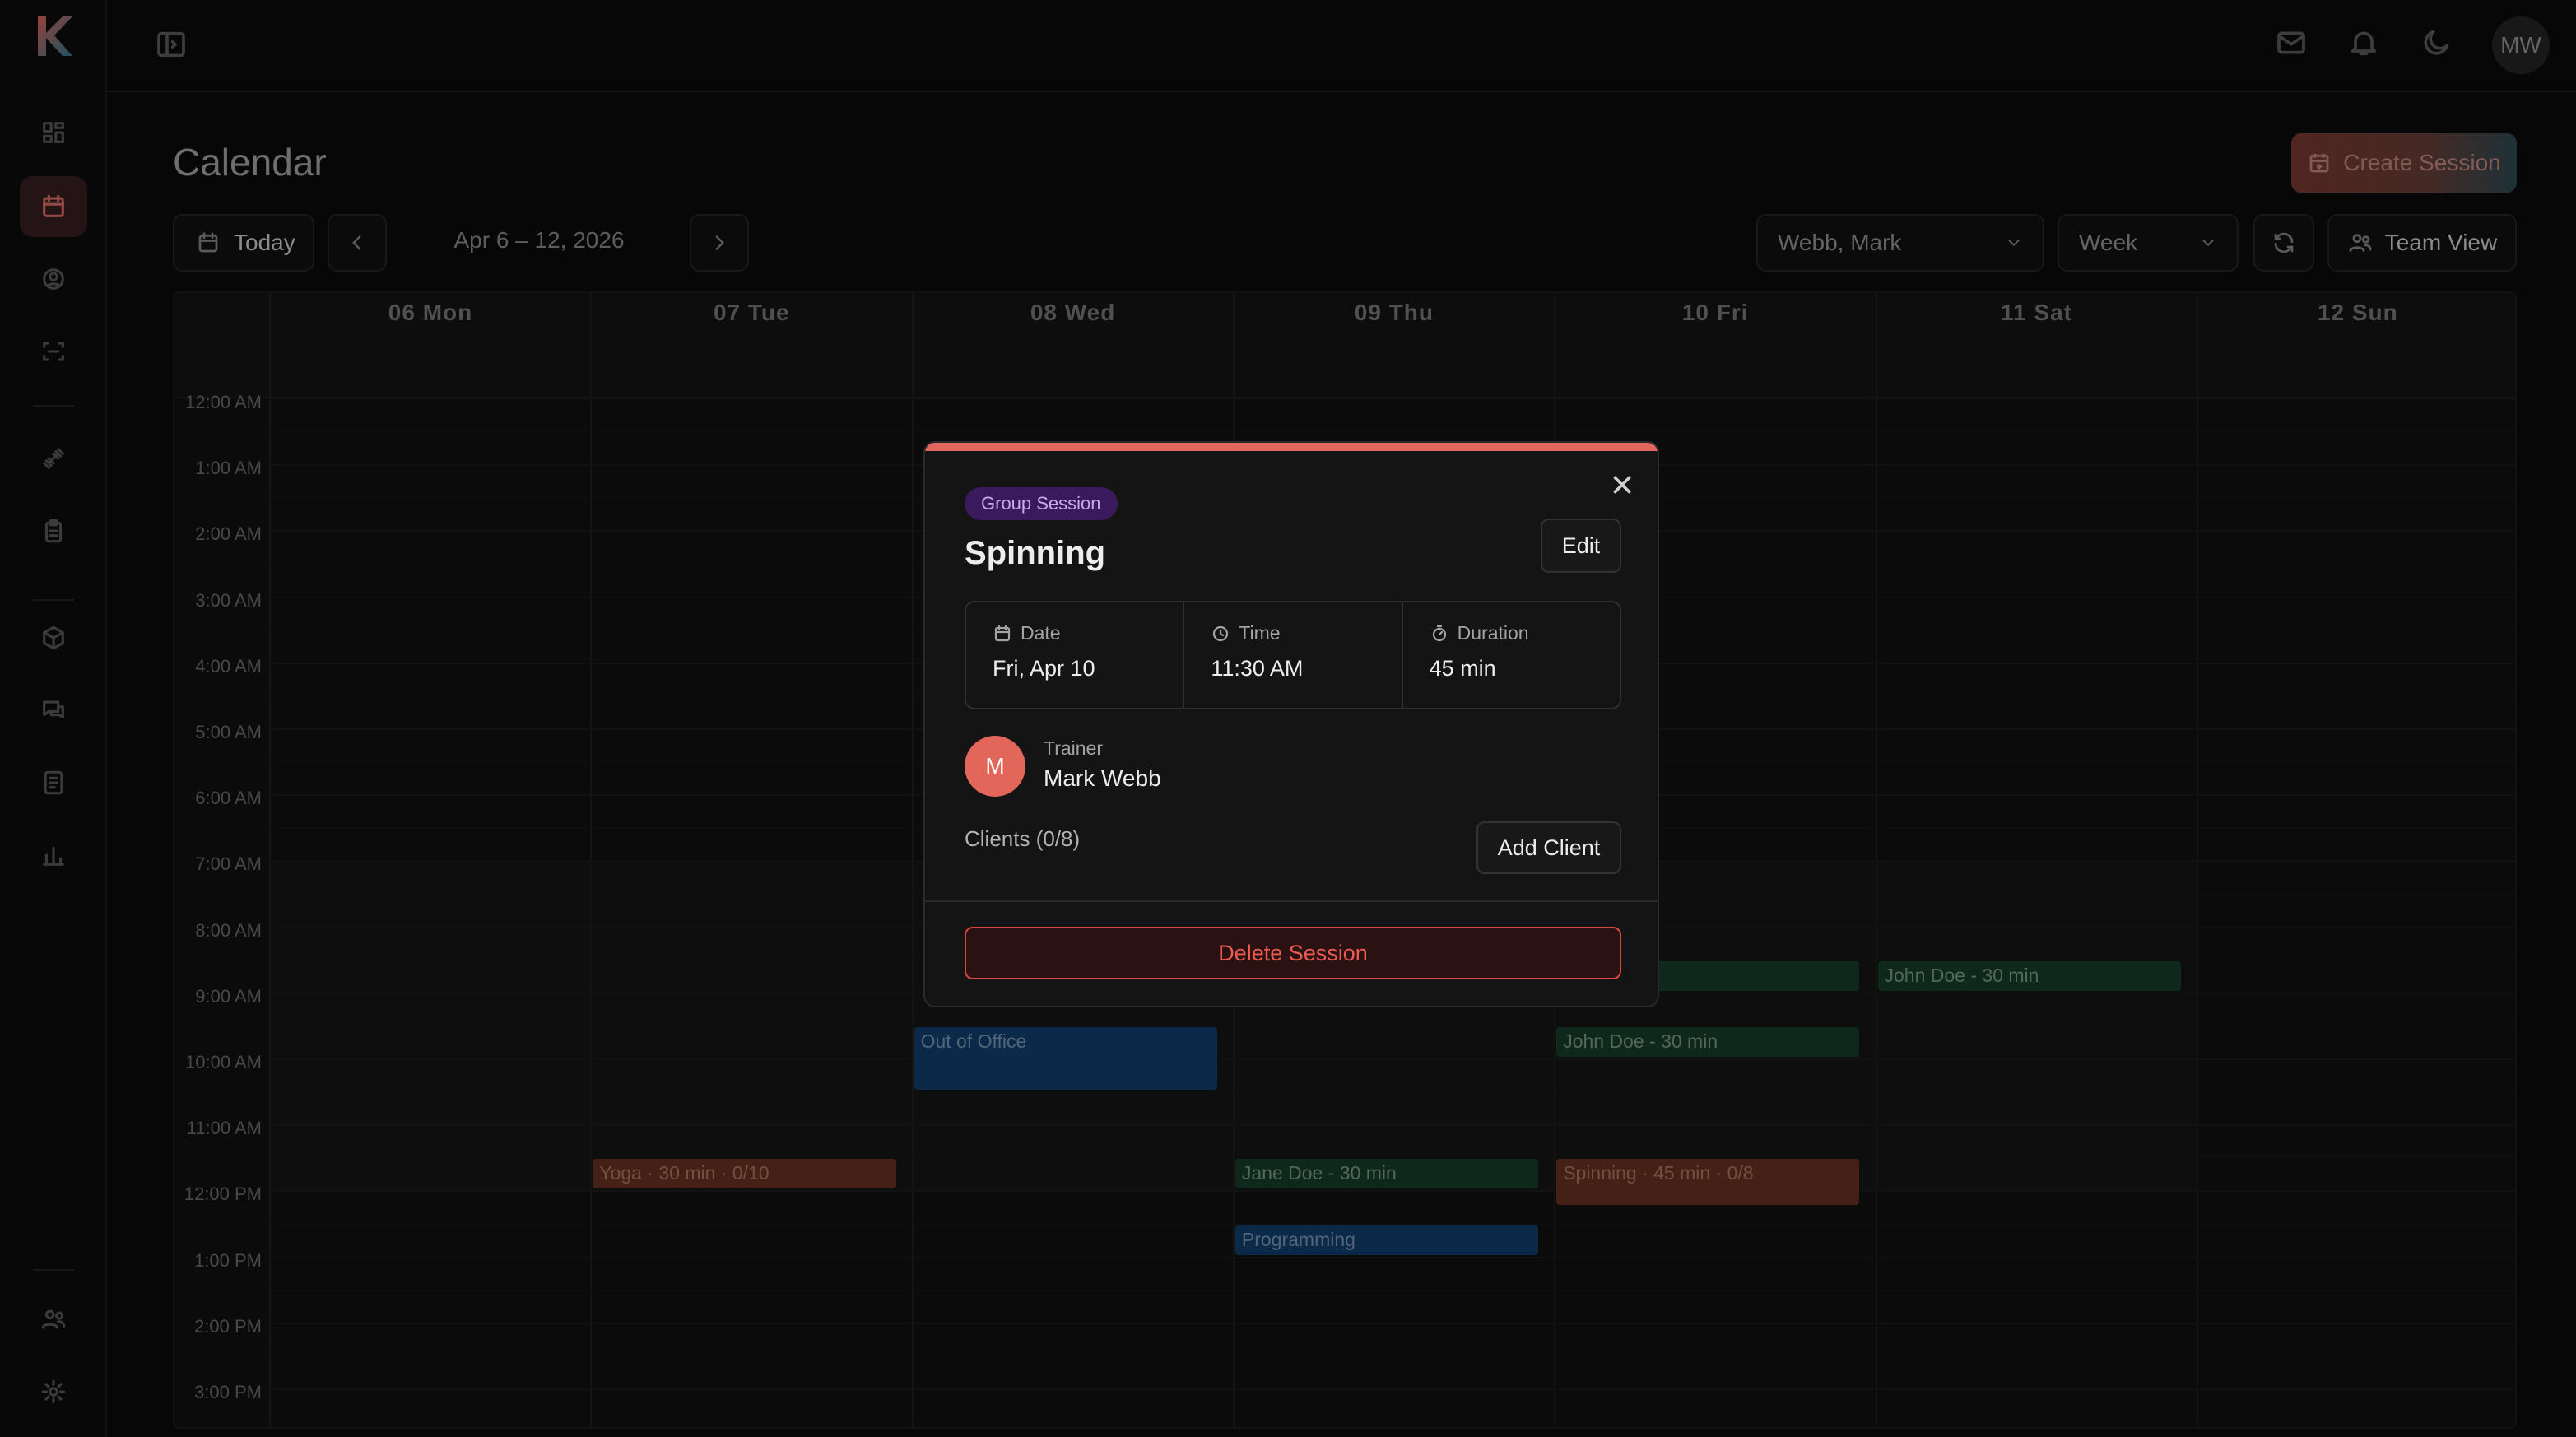 This screenshot has width=2576, height=1437. I want to click on time-value: 11:30 AM, so click(1257, 668).